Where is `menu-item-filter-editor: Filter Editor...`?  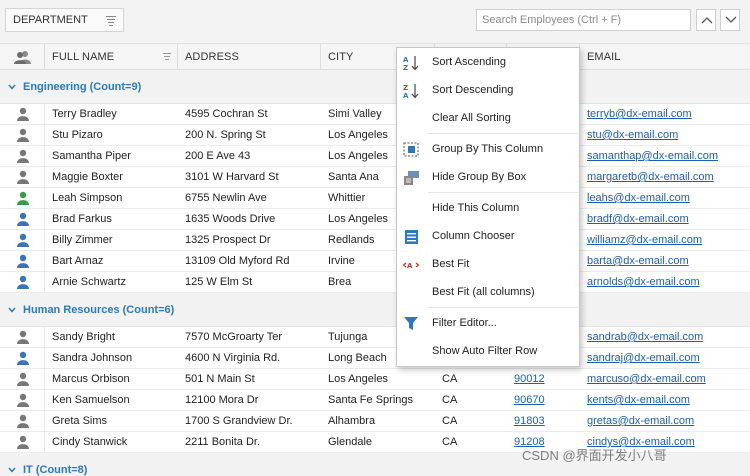
menu-item-filter-editor: Filter Editor... is located at coordinates (488, 324).